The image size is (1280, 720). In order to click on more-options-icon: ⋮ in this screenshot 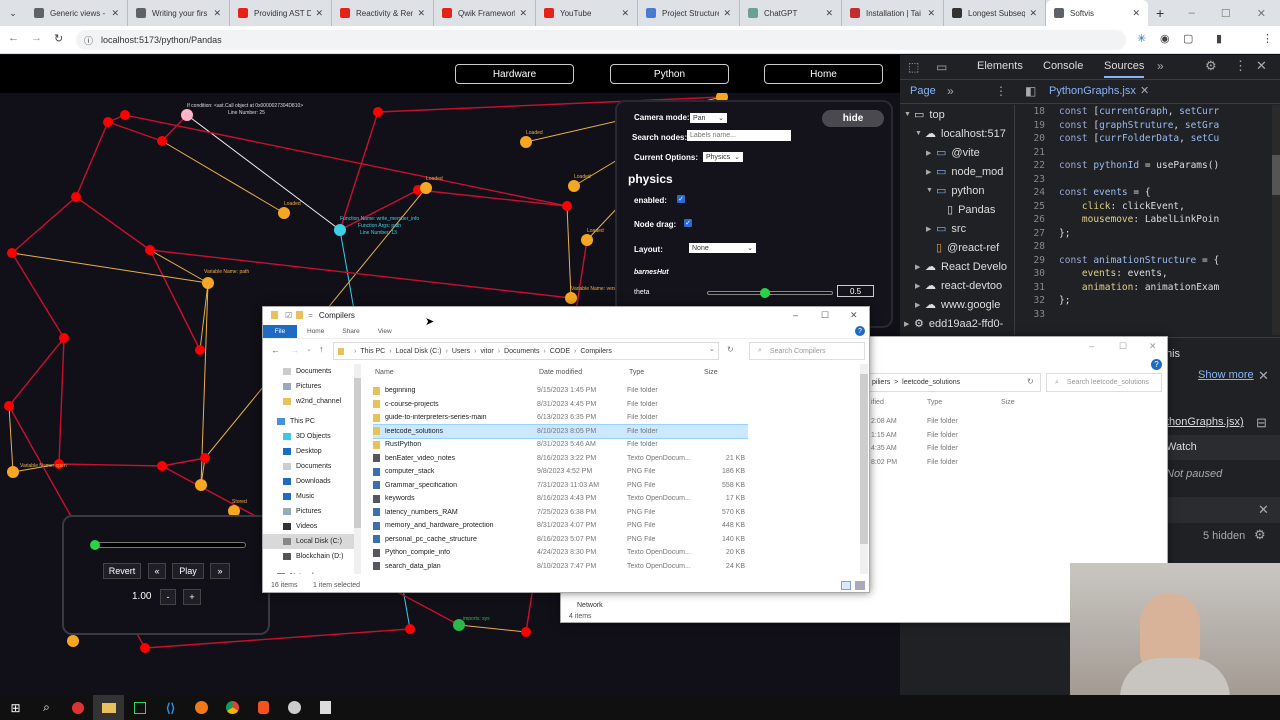, I will do `click(1240, 66)`.